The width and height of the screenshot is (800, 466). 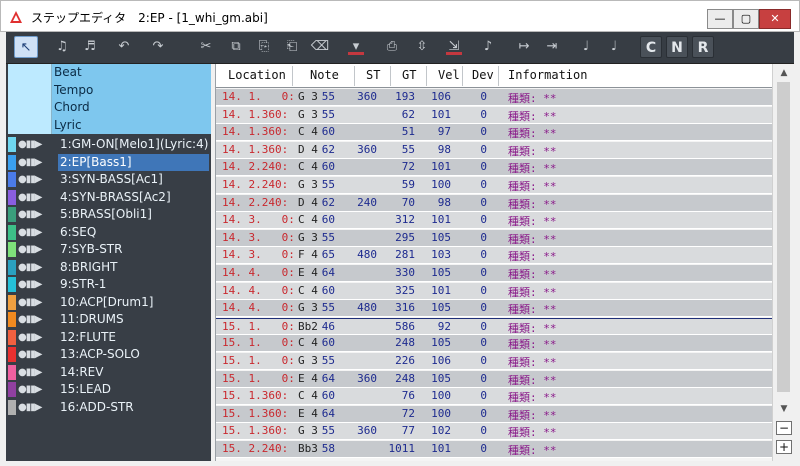 I want to click on scrollbar-thumb, so click(x=783, y=237).